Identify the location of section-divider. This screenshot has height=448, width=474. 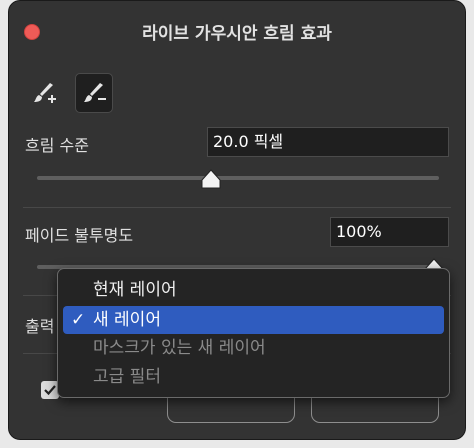
(237, 207).